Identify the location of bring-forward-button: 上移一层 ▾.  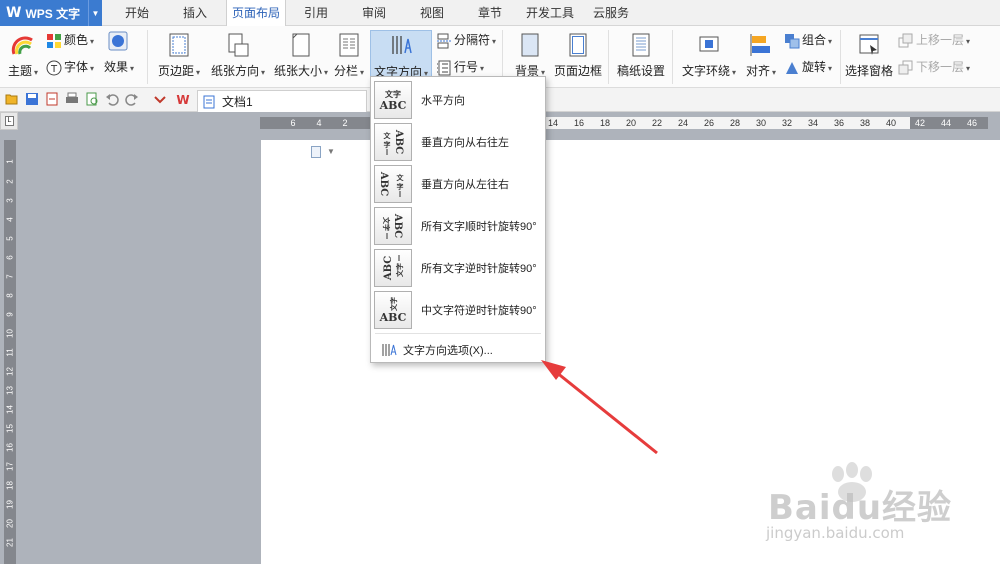
(934, 40).